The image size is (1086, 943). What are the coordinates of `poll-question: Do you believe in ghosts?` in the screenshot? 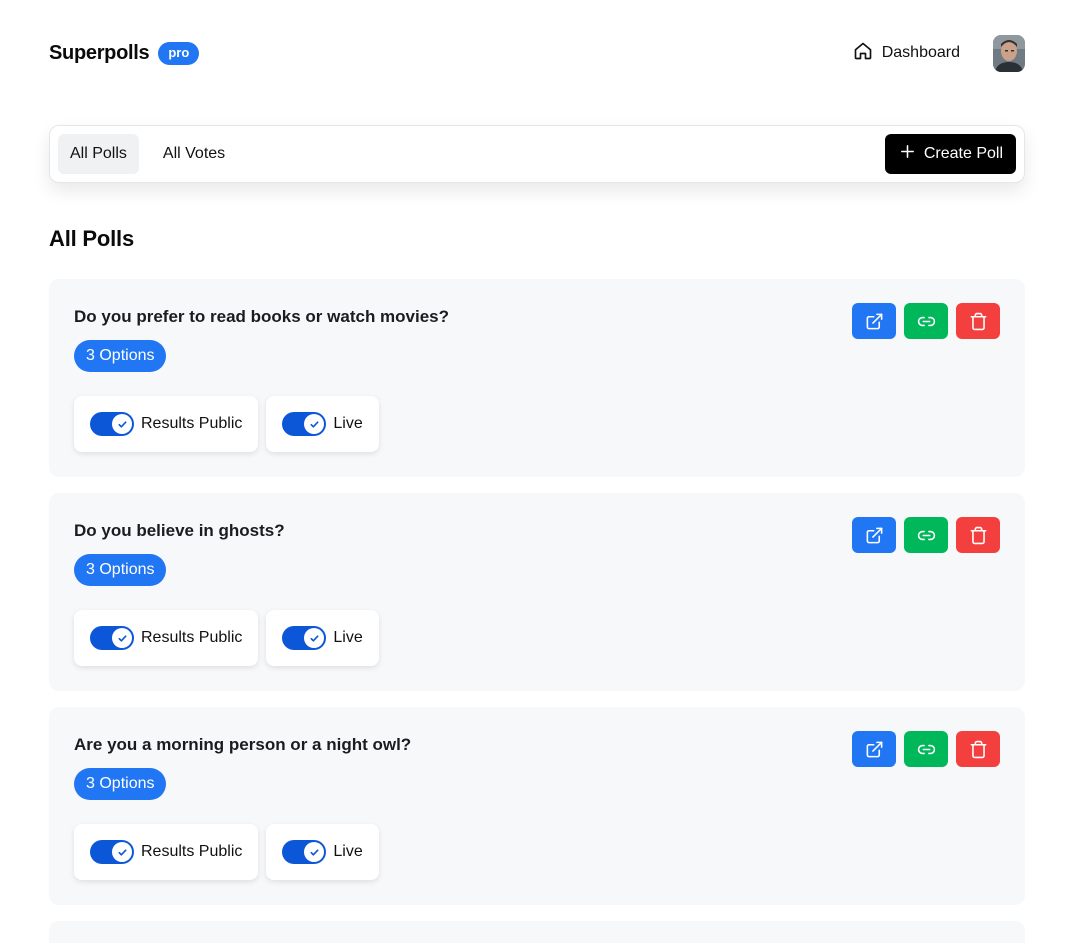 It's located at (179, 530).